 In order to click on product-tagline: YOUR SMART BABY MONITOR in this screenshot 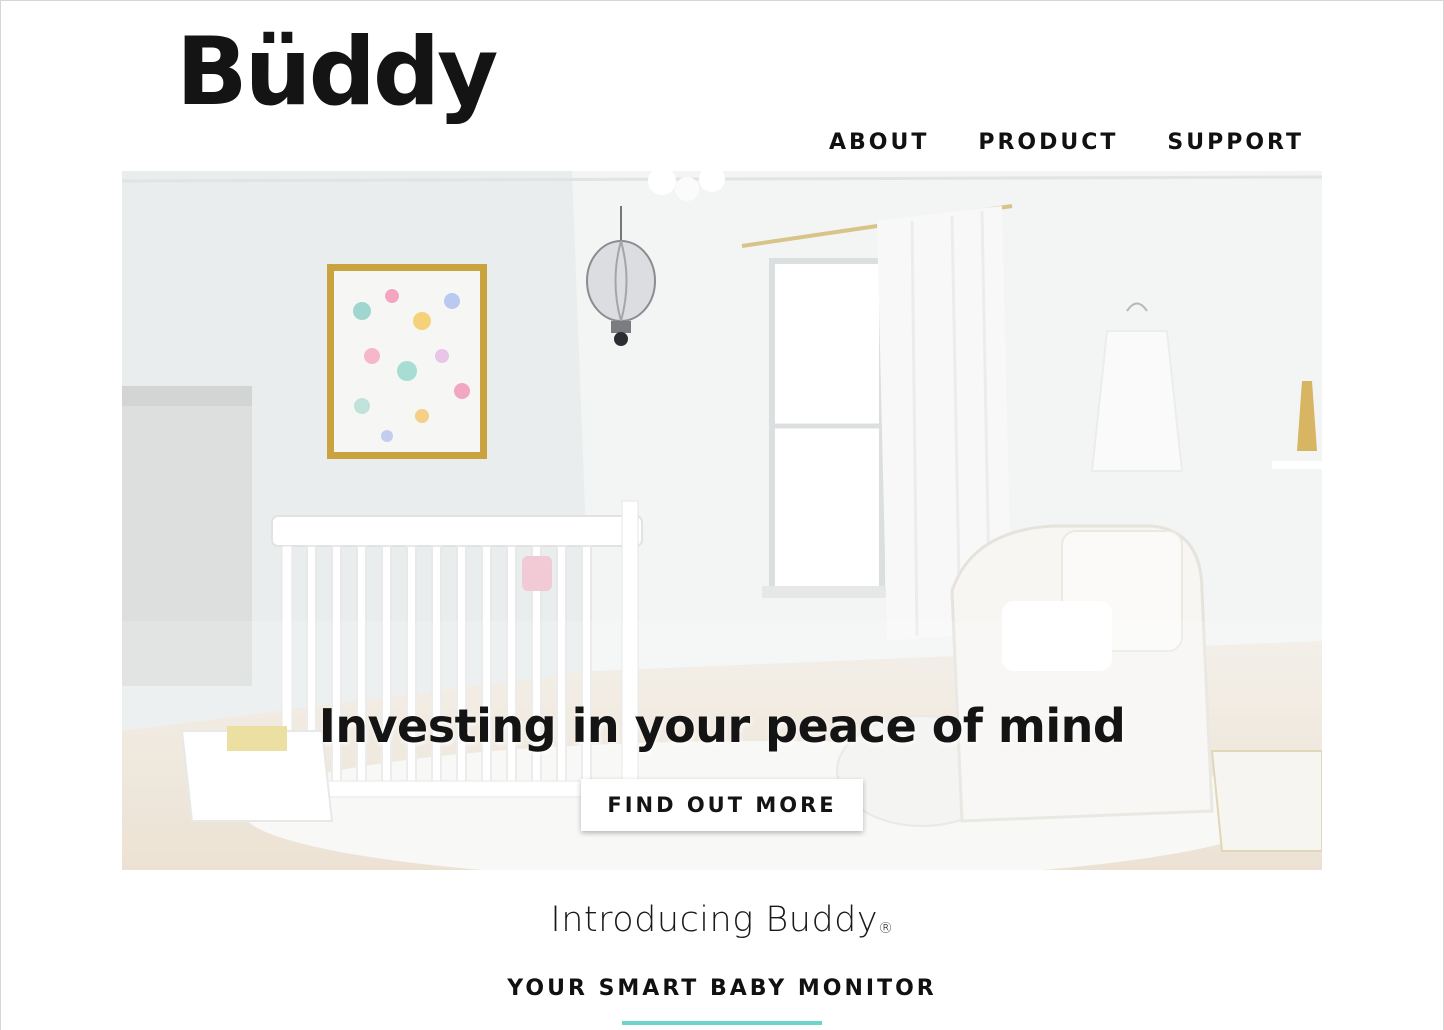, I will do `click(722, 988)`.